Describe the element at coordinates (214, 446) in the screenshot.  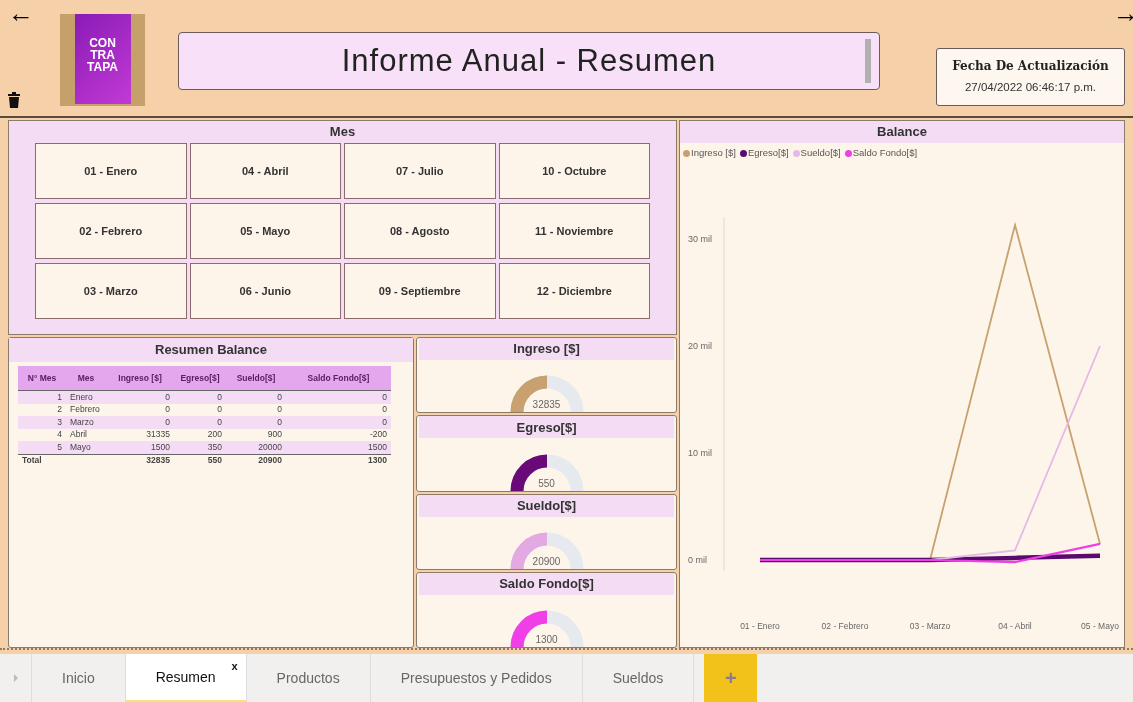
I see `table-cell: 350` at that location.